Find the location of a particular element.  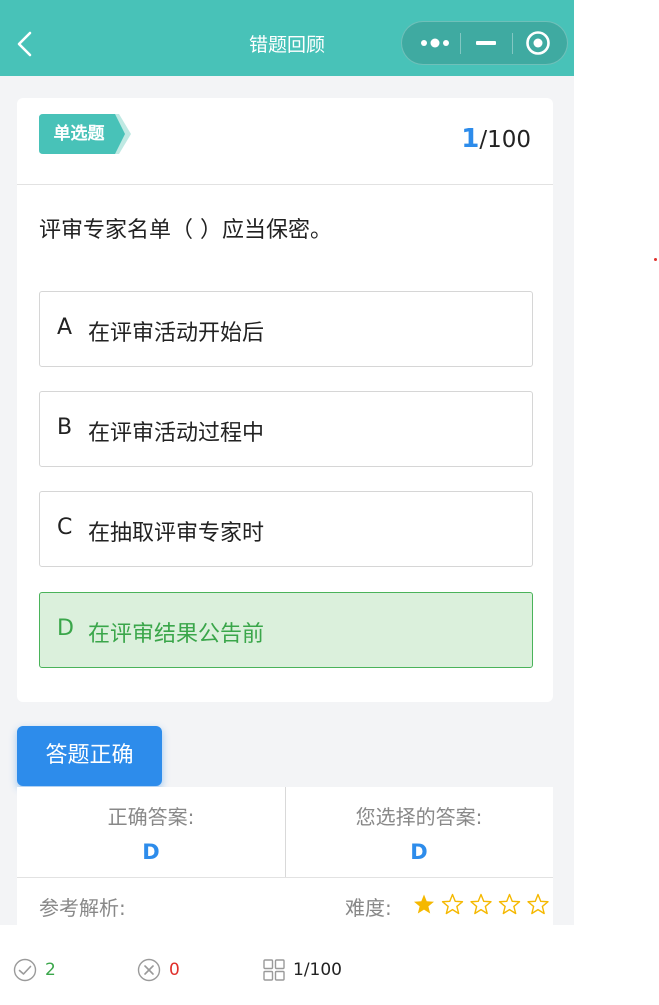

marker-dot is located at coordinates (655, 259).